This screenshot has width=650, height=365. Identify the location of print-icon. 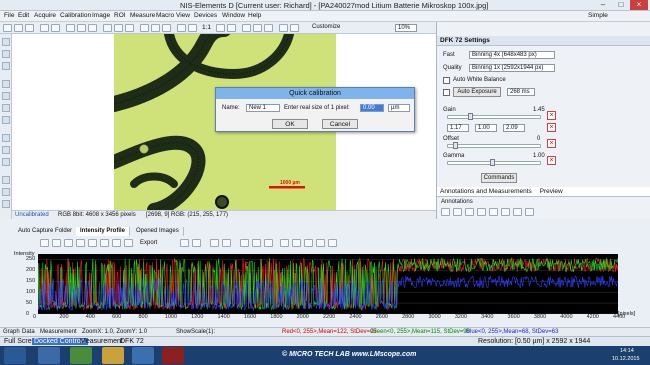
(29, 28).